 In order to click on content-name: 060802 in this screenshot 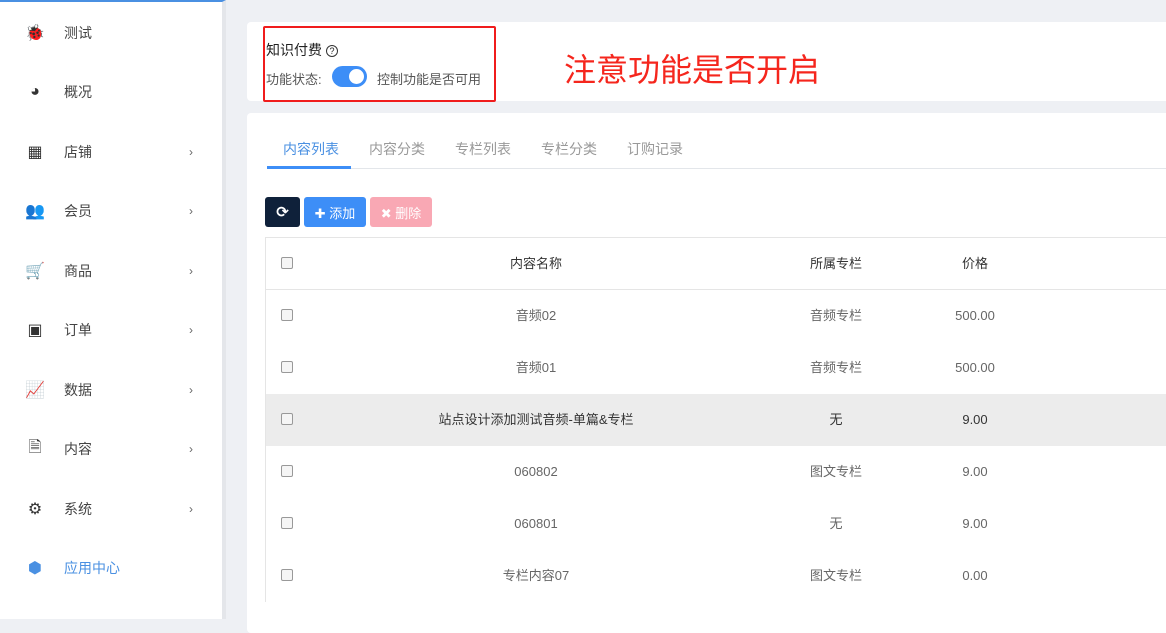, I will do `click(536, 471)`.